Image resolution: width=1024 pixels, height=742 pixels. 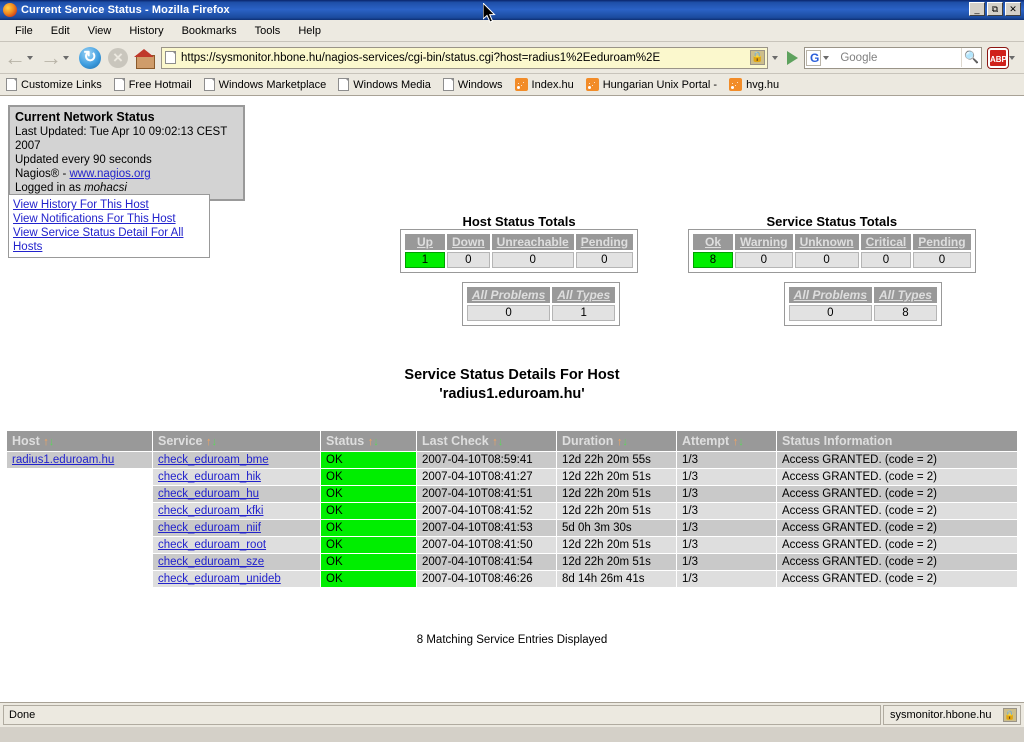 I want to click on bookmark-index-hu: Index.hu, so click(x=544, y=84).